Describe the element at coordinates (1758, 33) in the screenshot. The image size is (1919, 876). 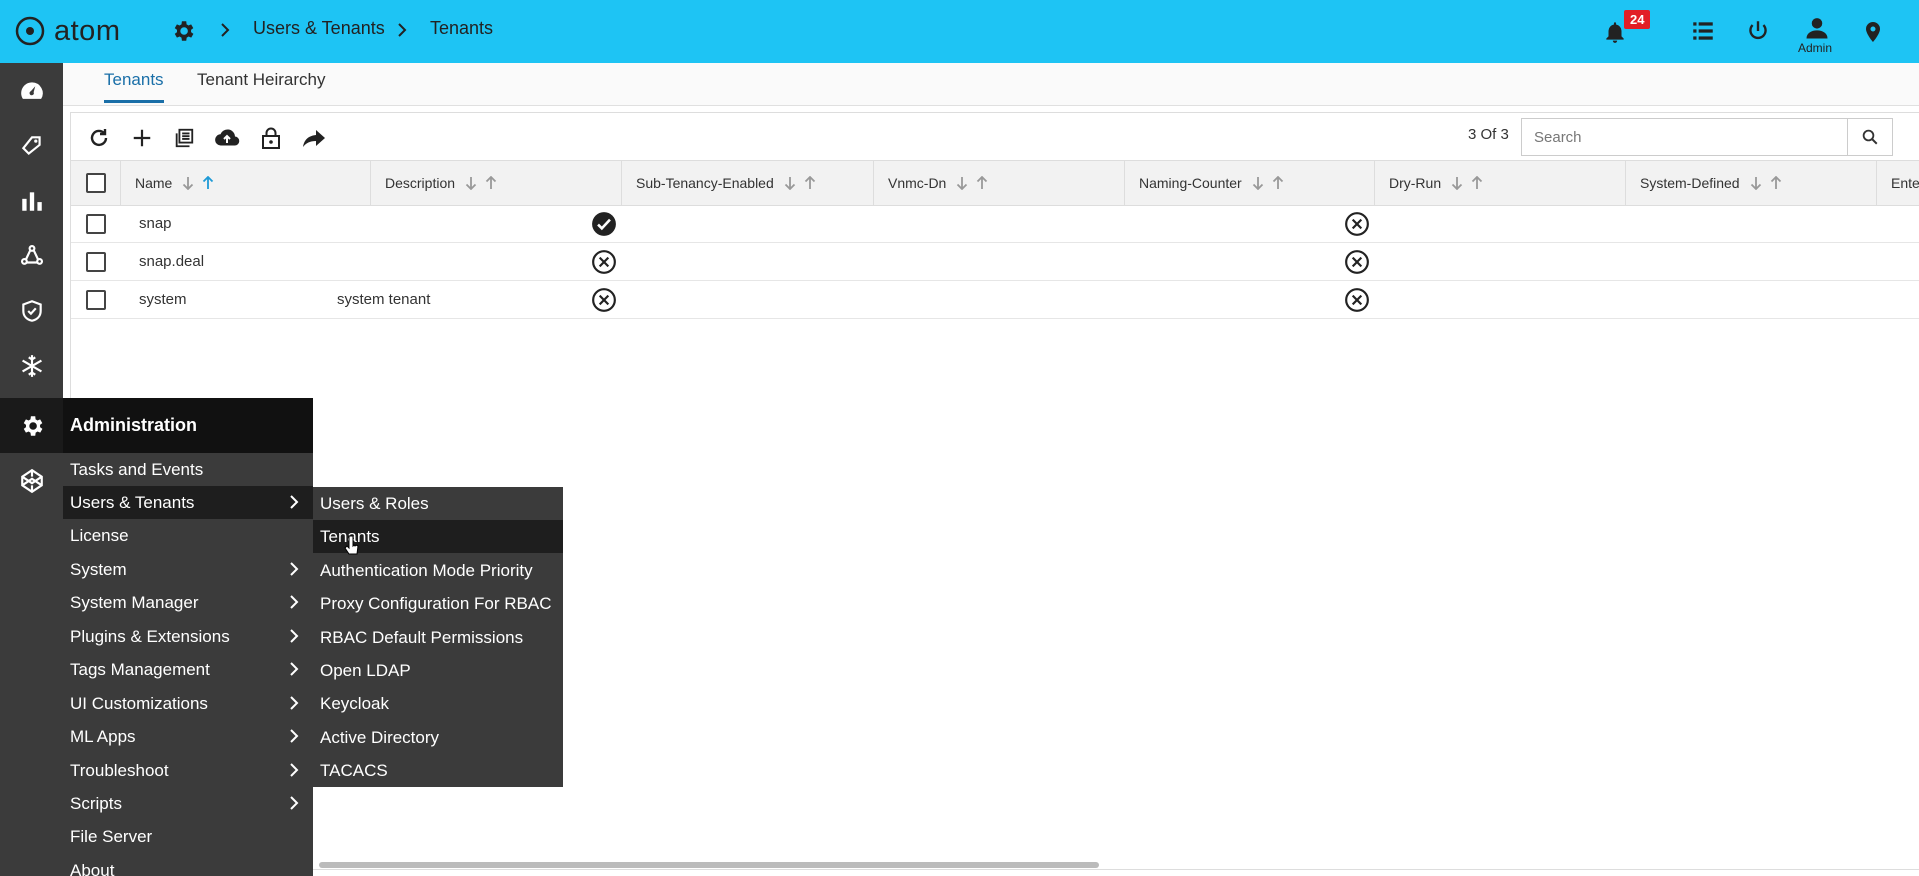
I see `power-icon` at that location.